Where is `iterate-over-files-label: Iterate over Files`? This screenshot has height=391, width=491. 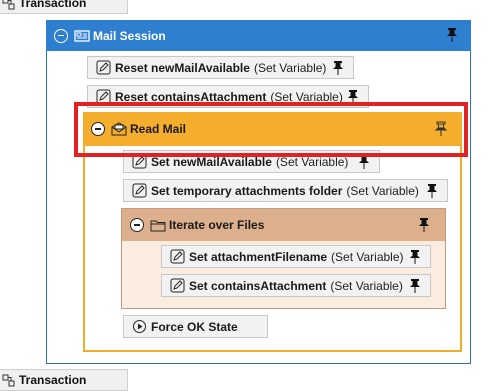 iterate-over-files-label: Iterate over Files is located at coordinates (217, 225).